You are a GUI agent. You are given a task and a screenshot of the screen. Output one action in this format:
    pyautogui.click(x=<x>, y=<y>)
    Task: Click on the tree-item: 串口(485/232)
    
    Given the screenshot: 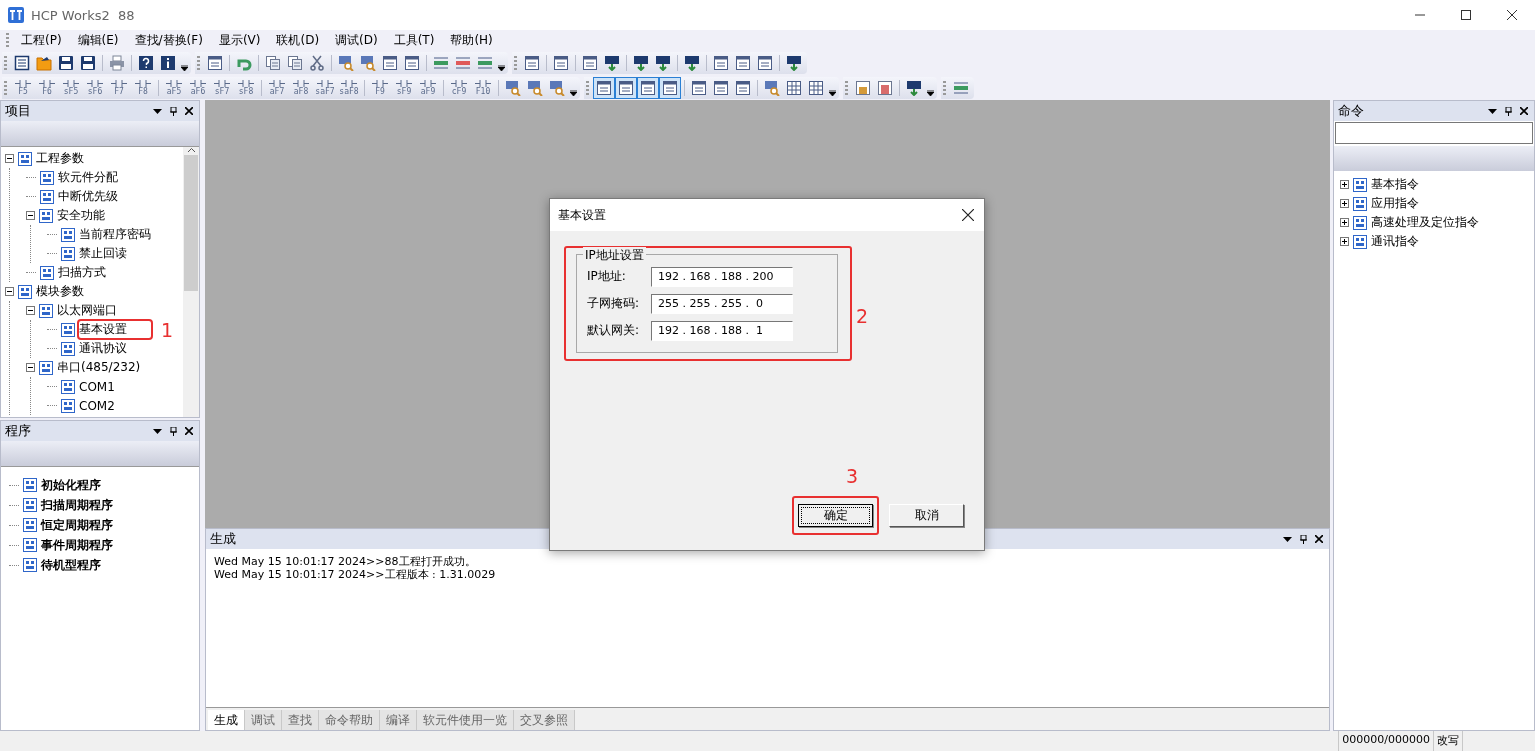 What is the action you would take?
    pyautogui.click(x=99, y=367)
    